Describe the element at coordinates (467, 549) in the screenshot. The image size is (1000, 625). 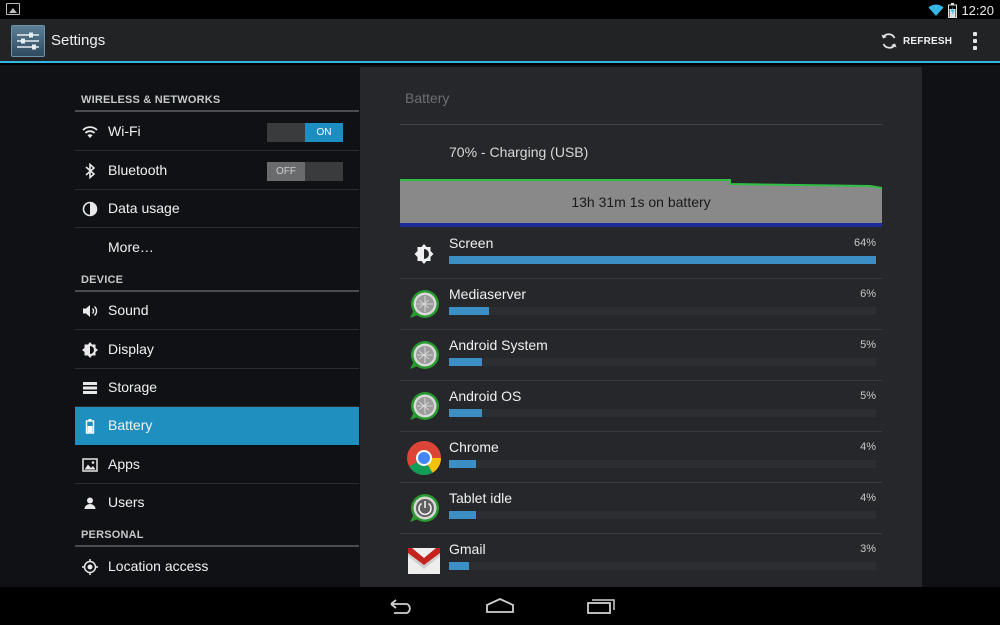
I see `usage-name: Gmail` at that location.